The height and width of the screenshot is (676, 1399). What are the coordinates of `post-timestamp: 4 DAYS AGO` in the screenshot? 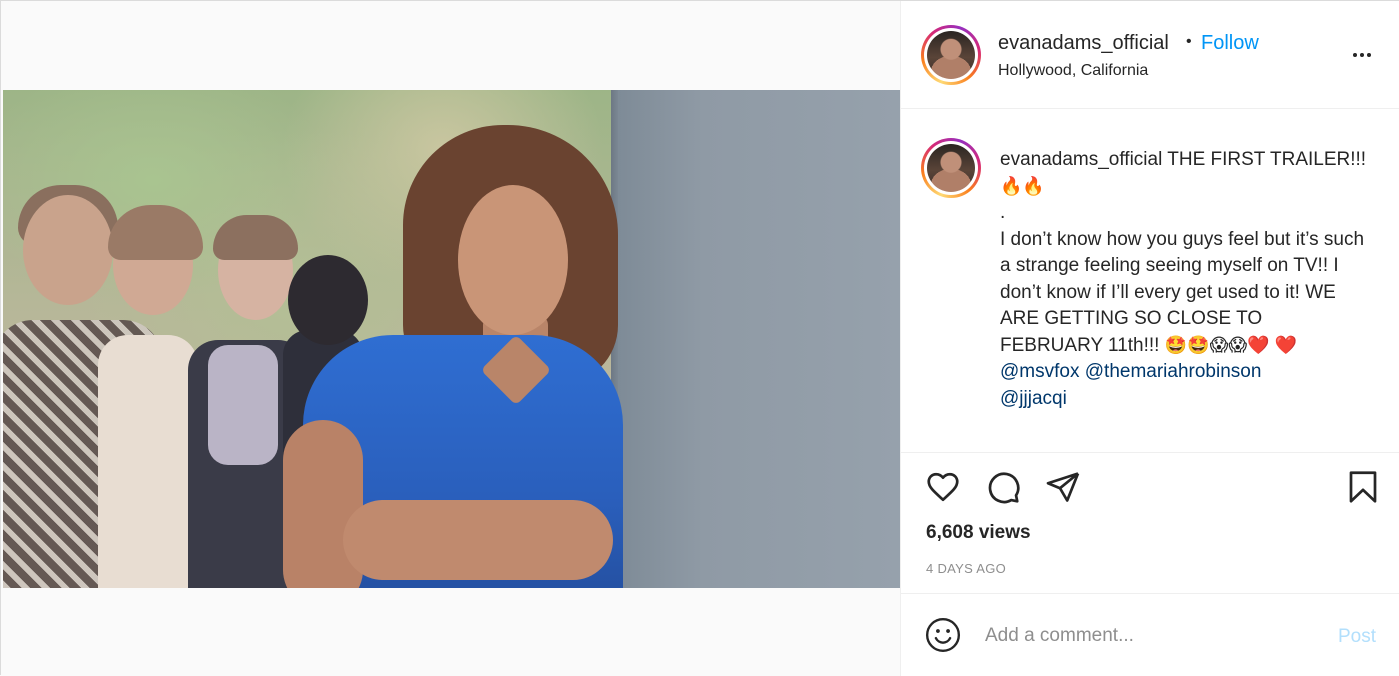 It's located at (966, 568).